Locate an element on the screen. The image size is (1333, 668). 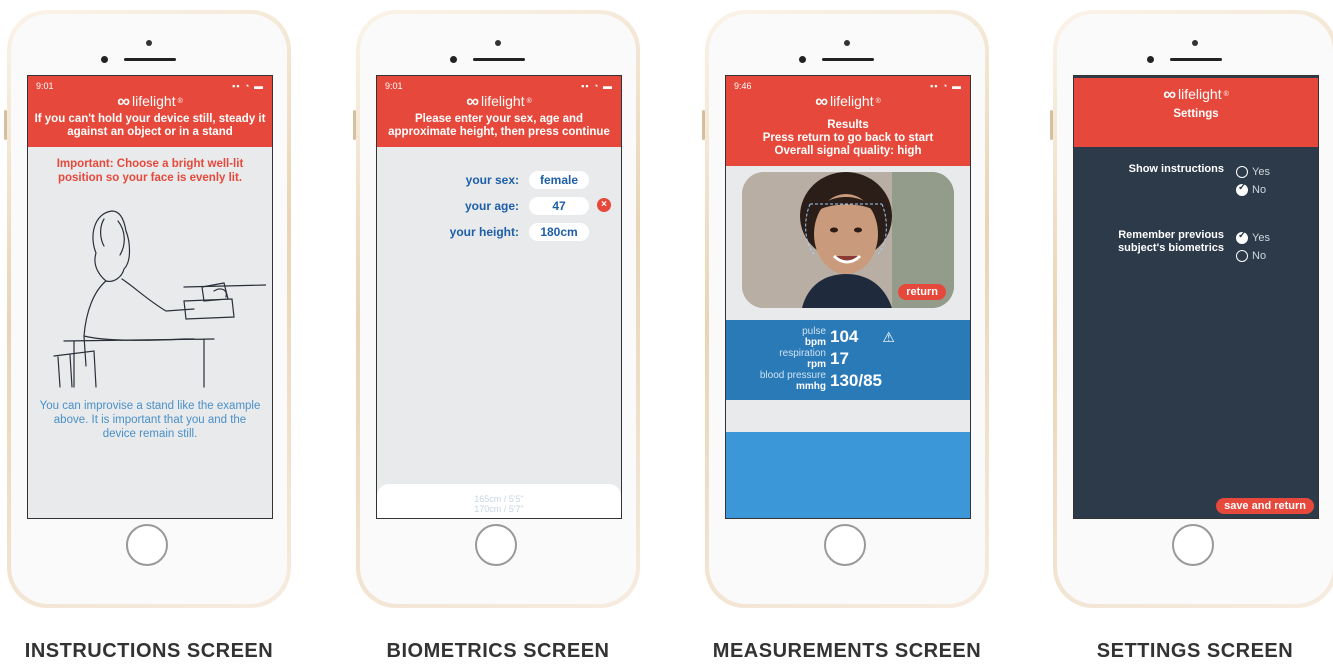
status-time: 9:46 is located at coordinates (743, 86).